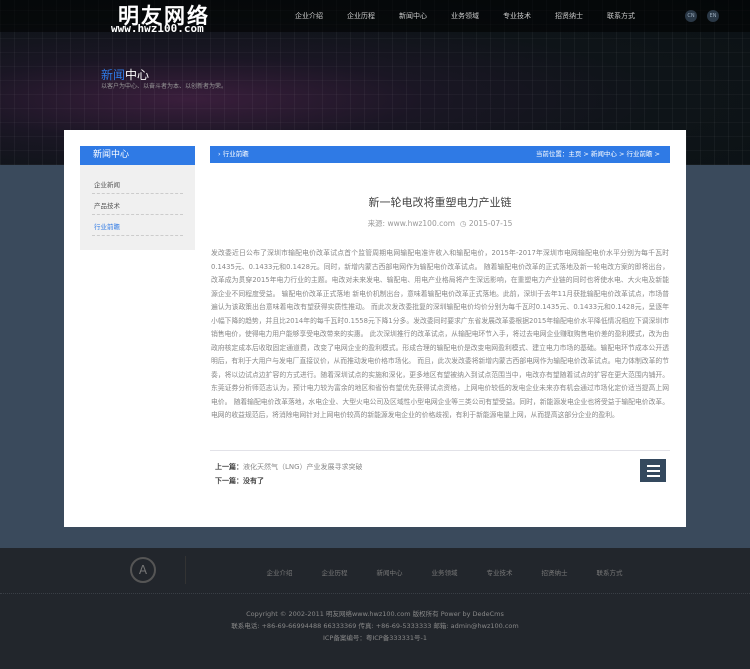  What do you see at coordinates (303, 467) in the screenshot?
I see `prev-article-link: 液化天然气（LNG）产业发展寻求突破` at bounding box center [303, 467].